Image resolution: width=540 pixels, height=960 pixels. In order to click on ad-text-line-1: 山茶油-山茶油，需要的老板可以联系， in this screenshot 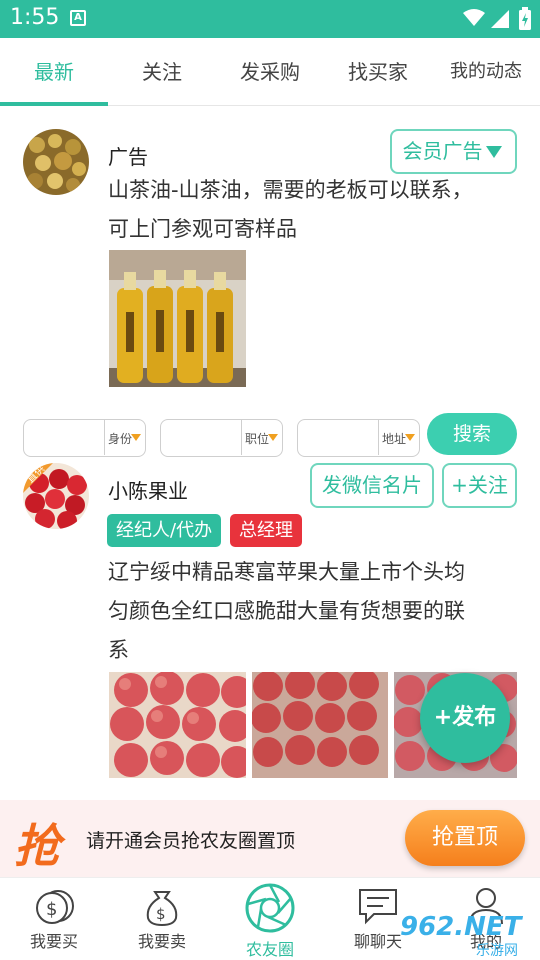, I will do `click(290, 190)`.